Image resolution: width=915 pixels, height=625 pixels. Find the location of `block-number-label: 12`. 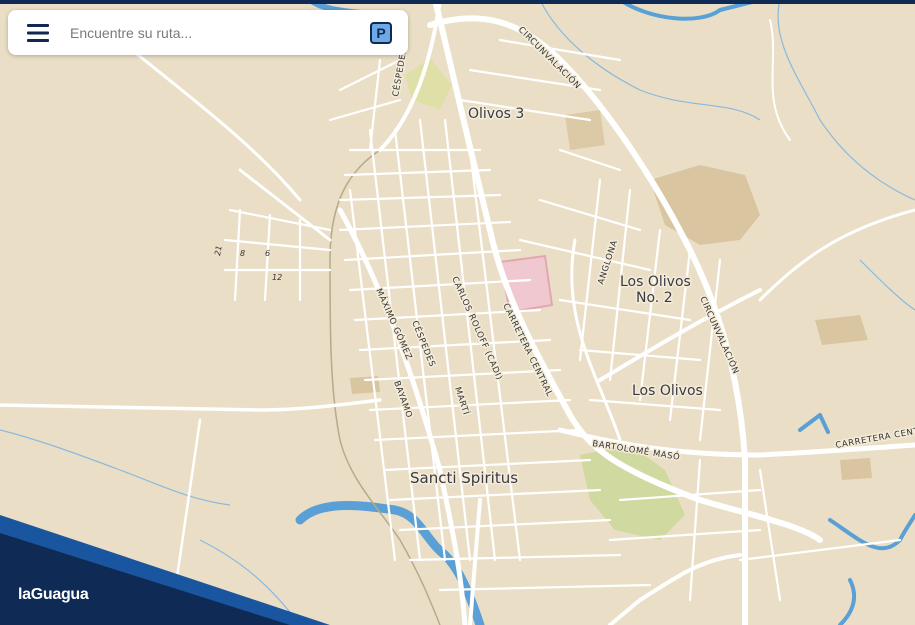

block-number-label: 12 is located at coordinates (277, 277).